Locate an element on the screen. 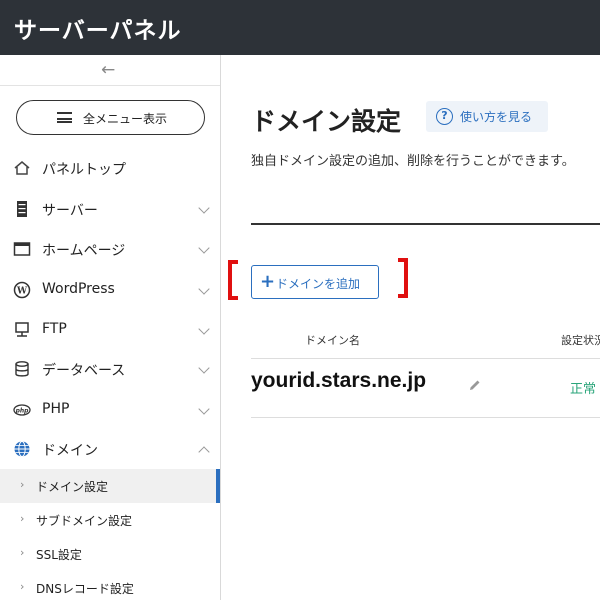  sidebar-item-panel-top: パネルトップ is located at coordinates (110, 168).